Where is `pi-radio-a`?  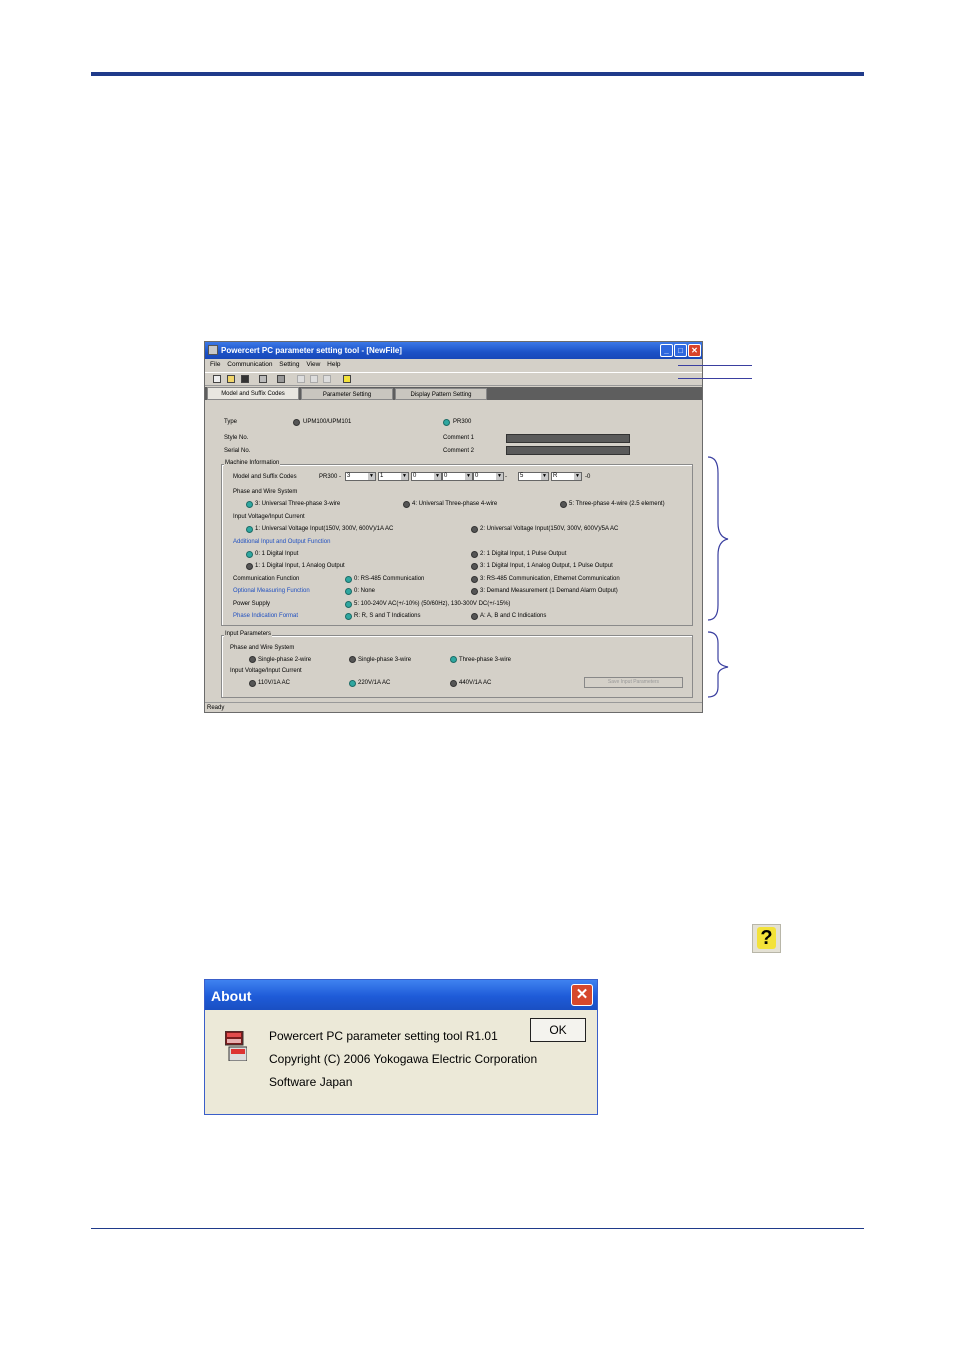
pi-radio-a is located at coordinates (474, 616).